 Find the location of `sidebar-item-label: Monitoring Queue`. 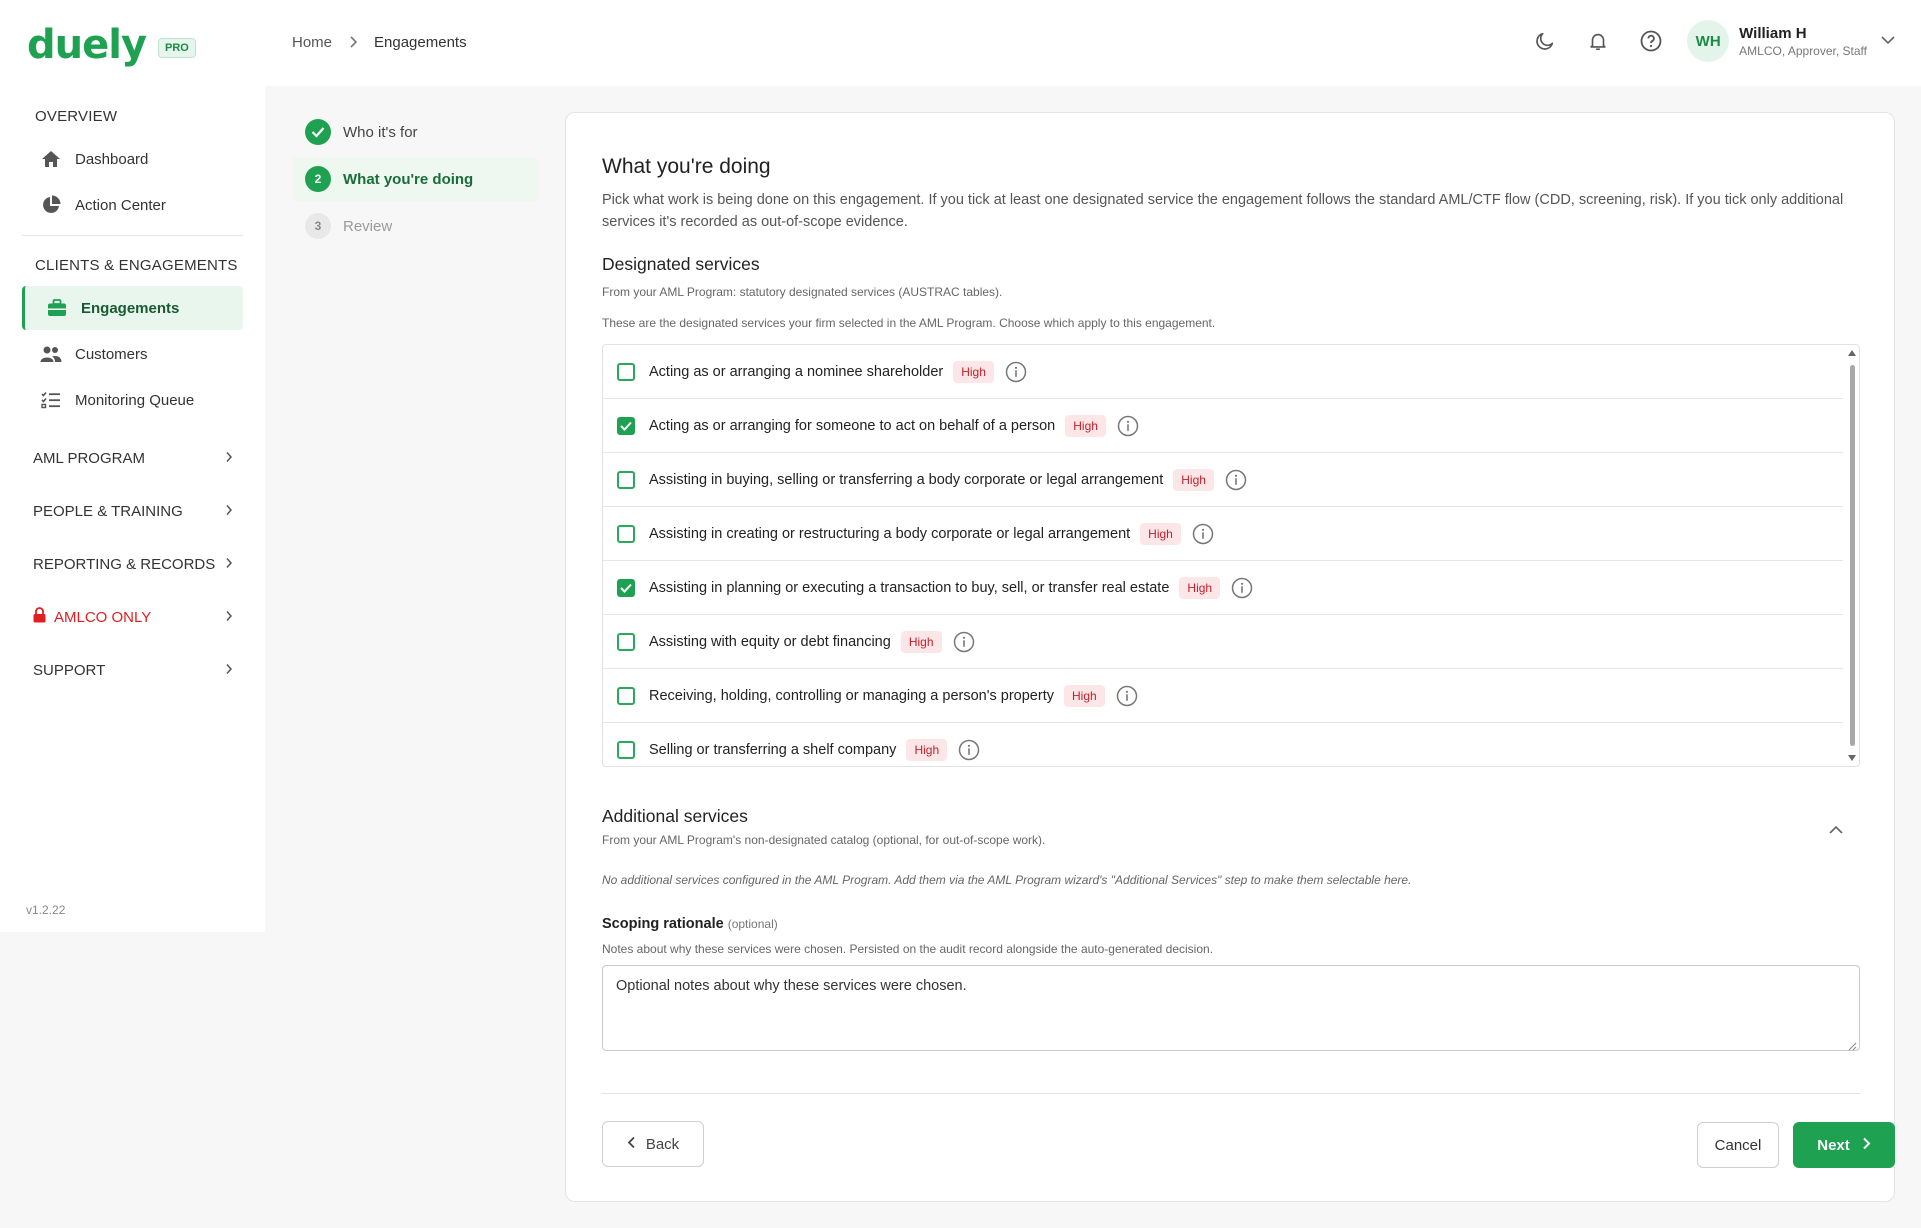

sidebar-item-label: Monitoring Queue is located at coordinates (135, 400).